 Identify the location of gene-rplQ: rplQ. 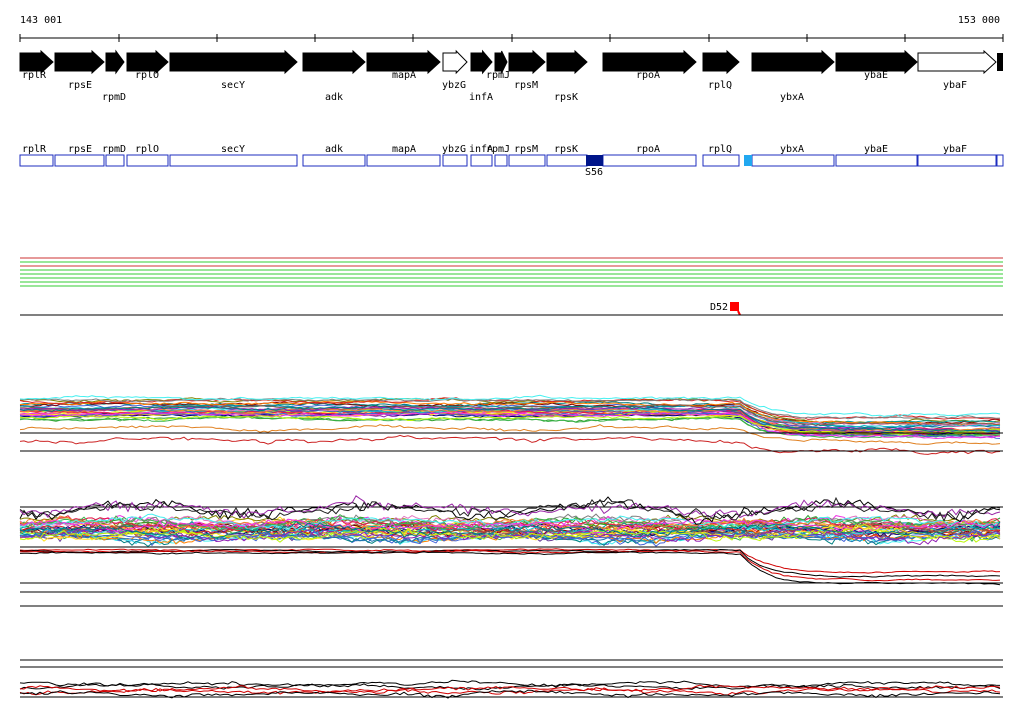
(721, 70).